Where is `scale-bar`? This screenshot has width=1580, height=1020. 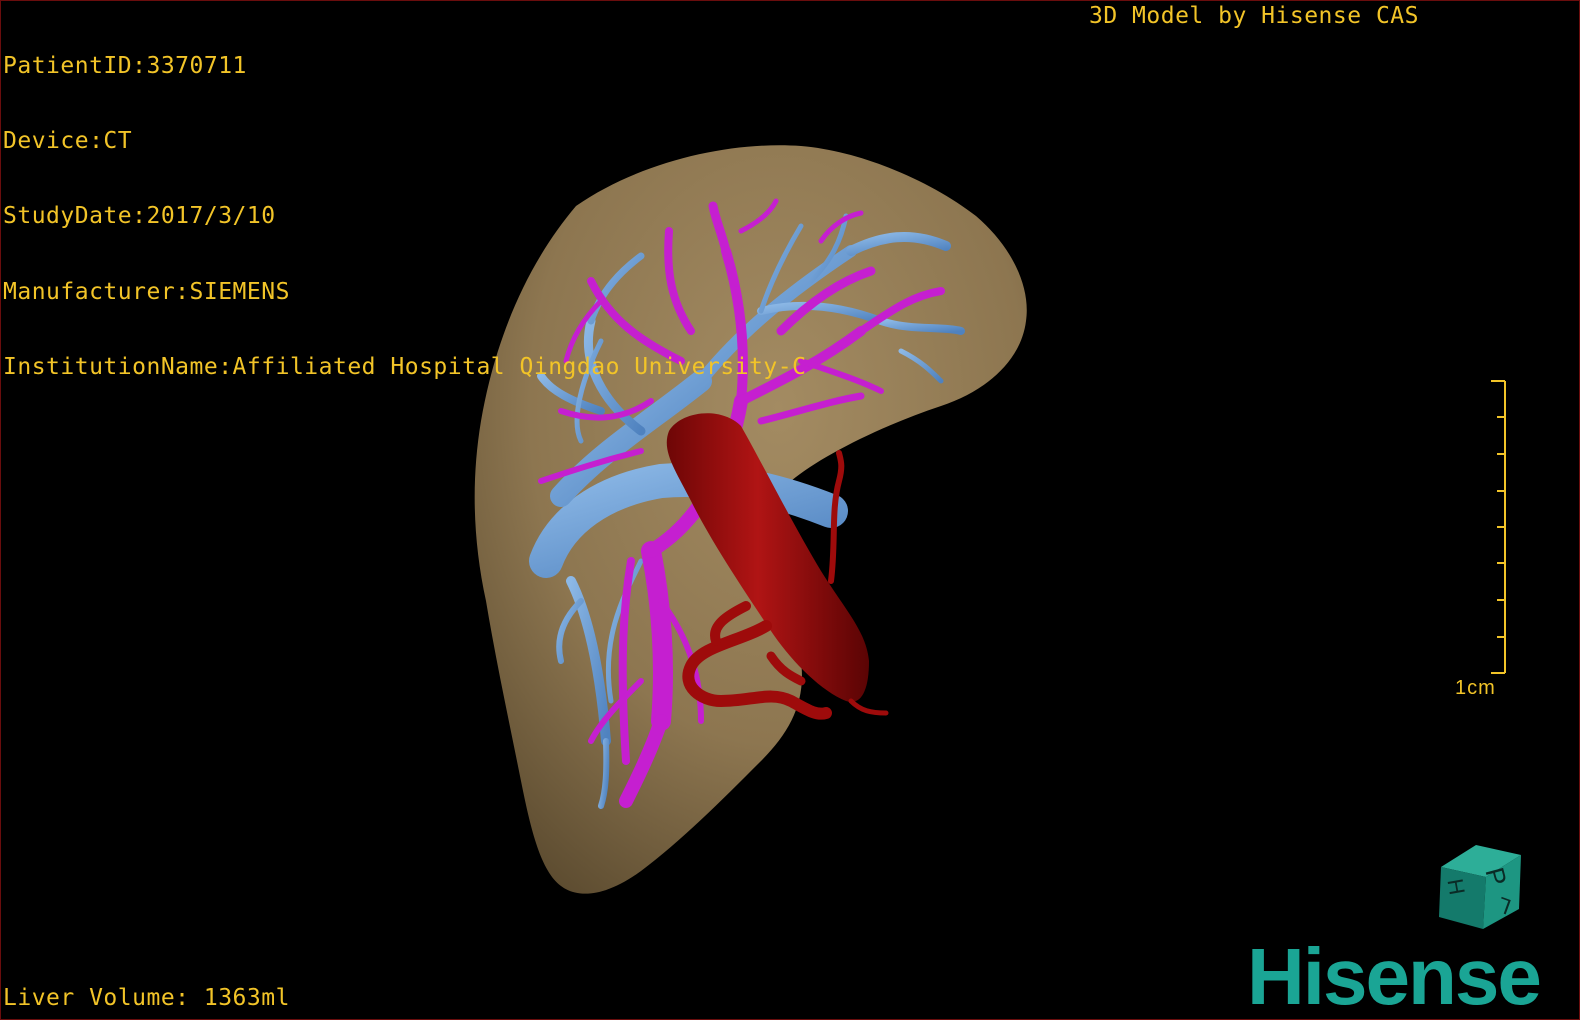 scale-bar is located at coordinates (1498, 527).